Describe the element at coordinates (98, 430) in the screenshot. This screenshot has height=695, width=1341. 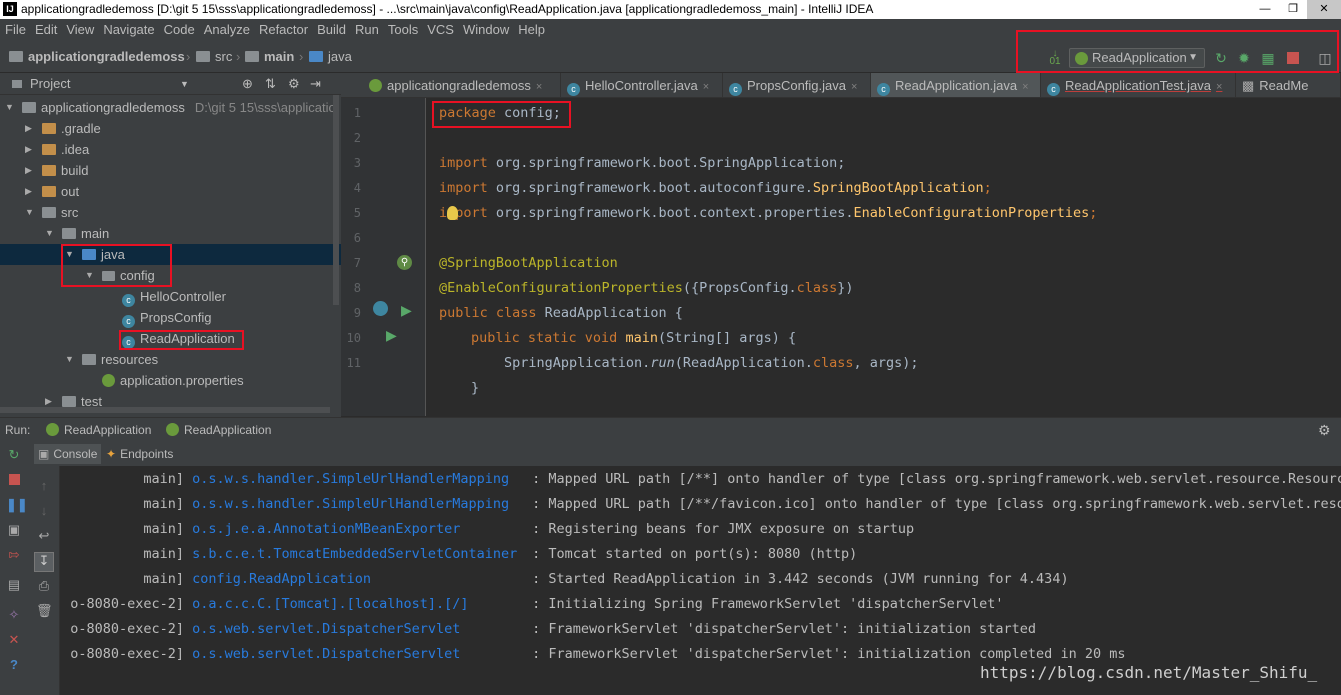
I see `run-tab-1: ReadApplication` at that location.